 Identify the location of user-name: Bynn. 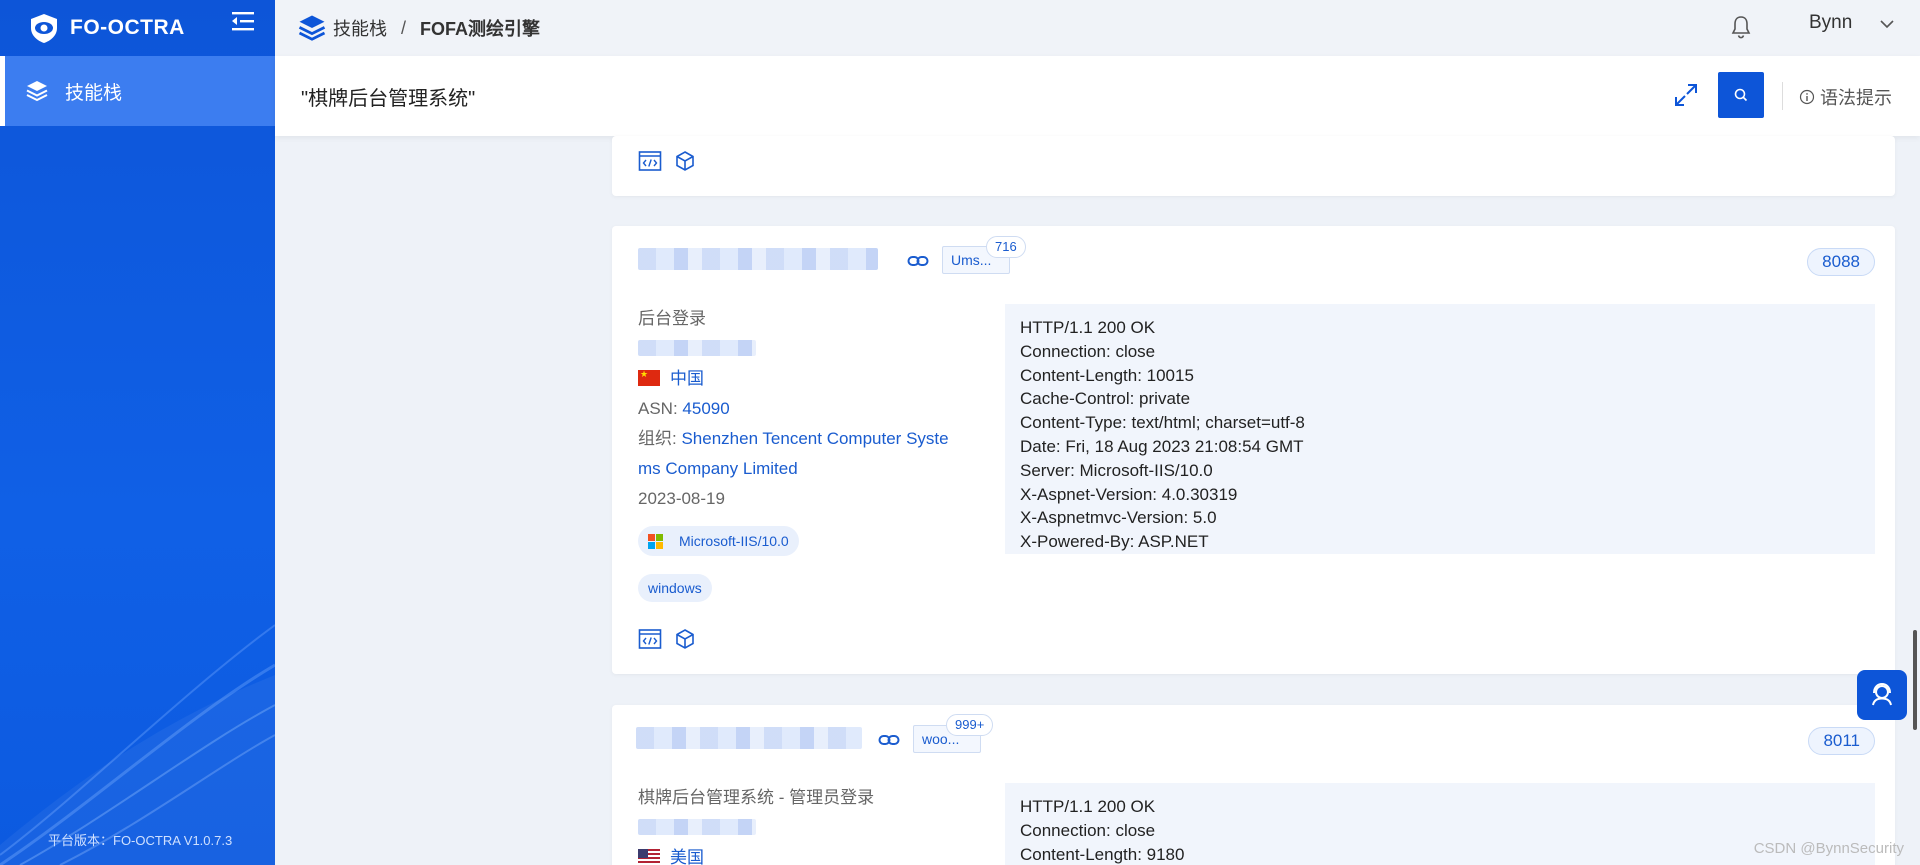
(1830, 23).